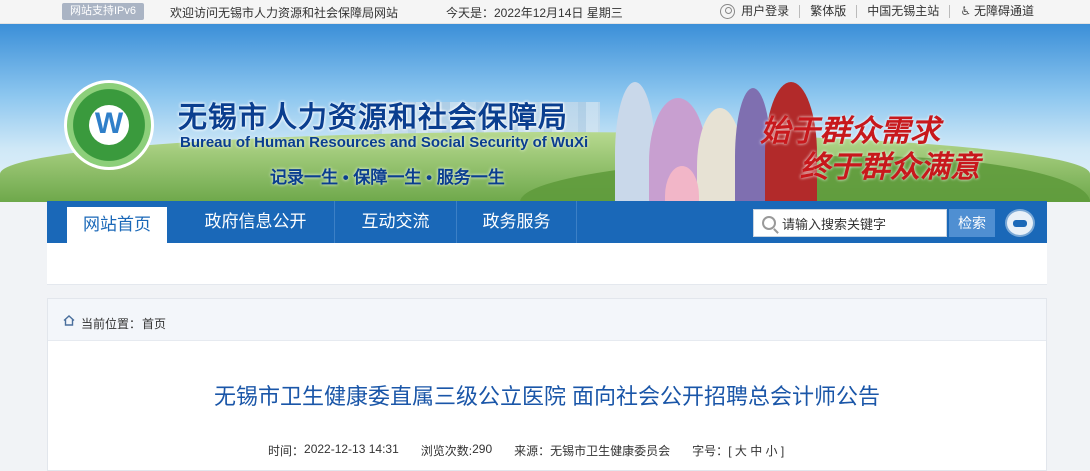 Image resolution: width=1090 pixels, height=471 pixels. What do you see at coordinates (1003, 11) in the screenshot?
I see `accessibility-link-label: 无障碍通道` at bounding box center [1003, 11].